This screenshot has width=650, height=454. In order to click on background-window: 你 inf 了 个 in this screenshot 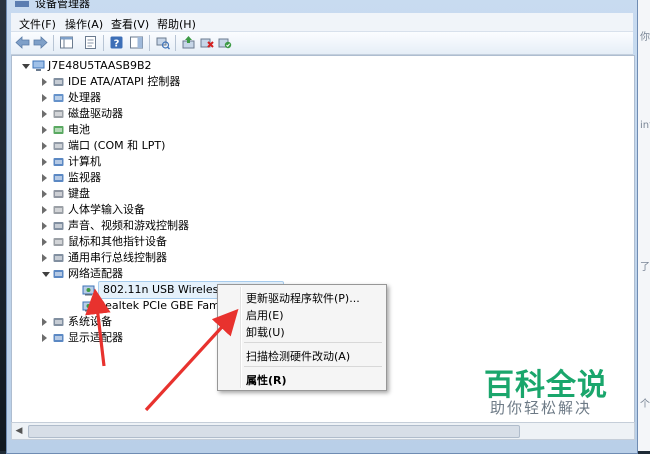, I will do `click(643, 225)`.